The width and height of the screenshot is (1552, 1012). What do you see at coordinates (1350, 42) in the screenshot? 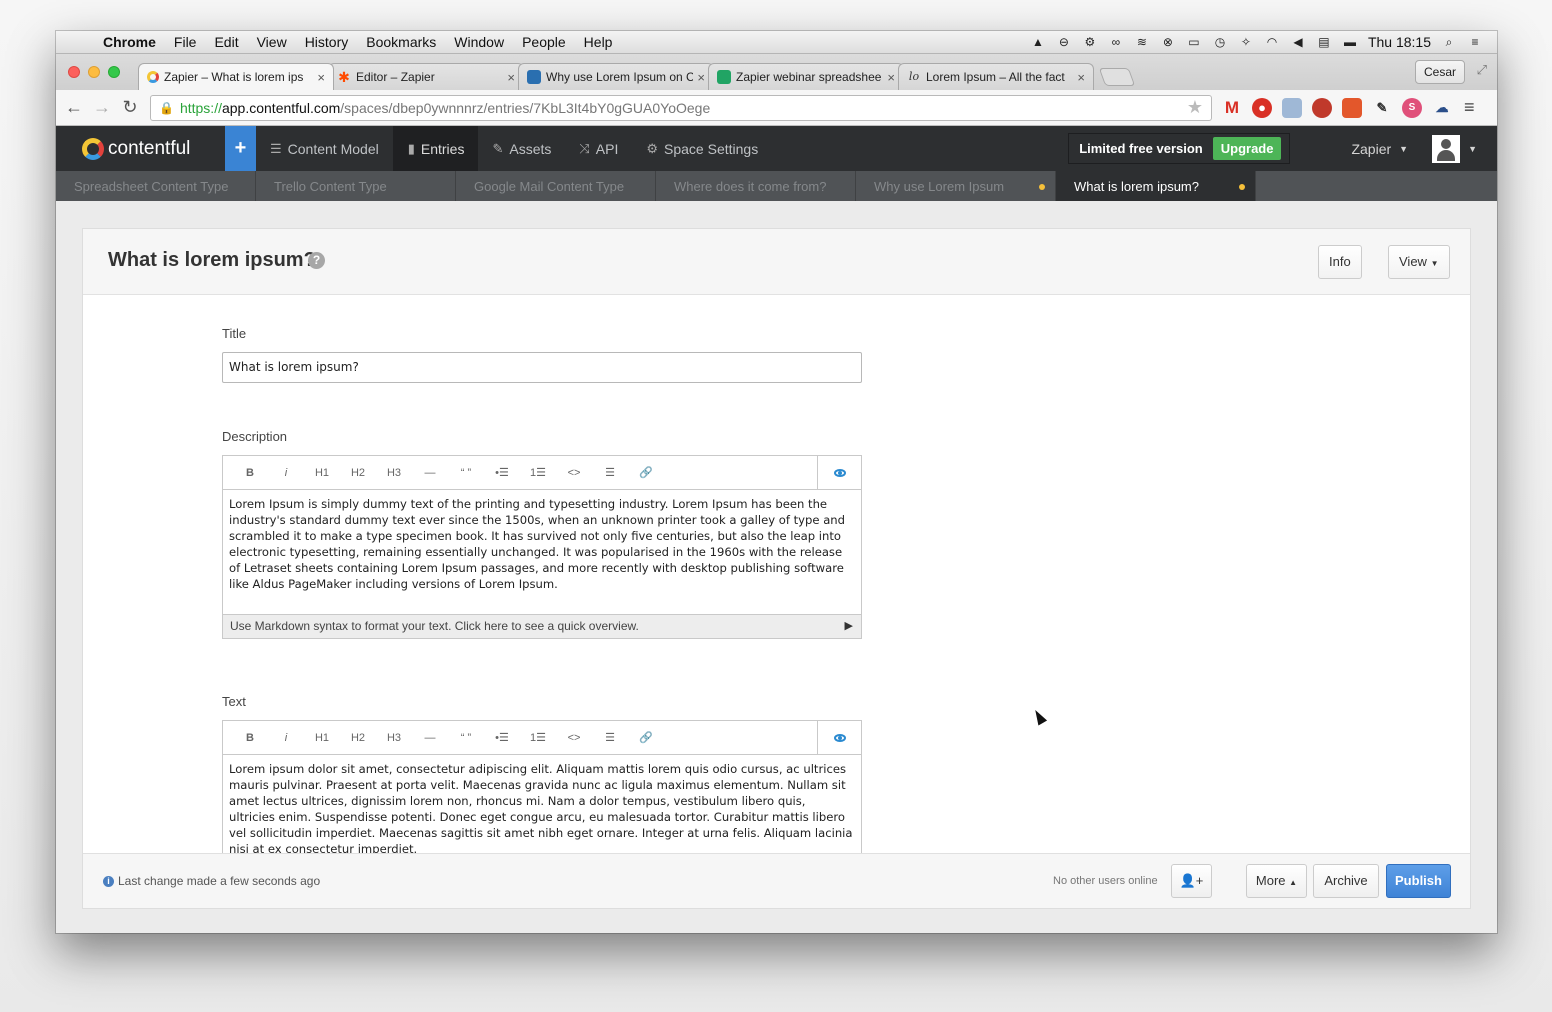
I see `battery-icon: ▬` at bounding box center [1350, 42].